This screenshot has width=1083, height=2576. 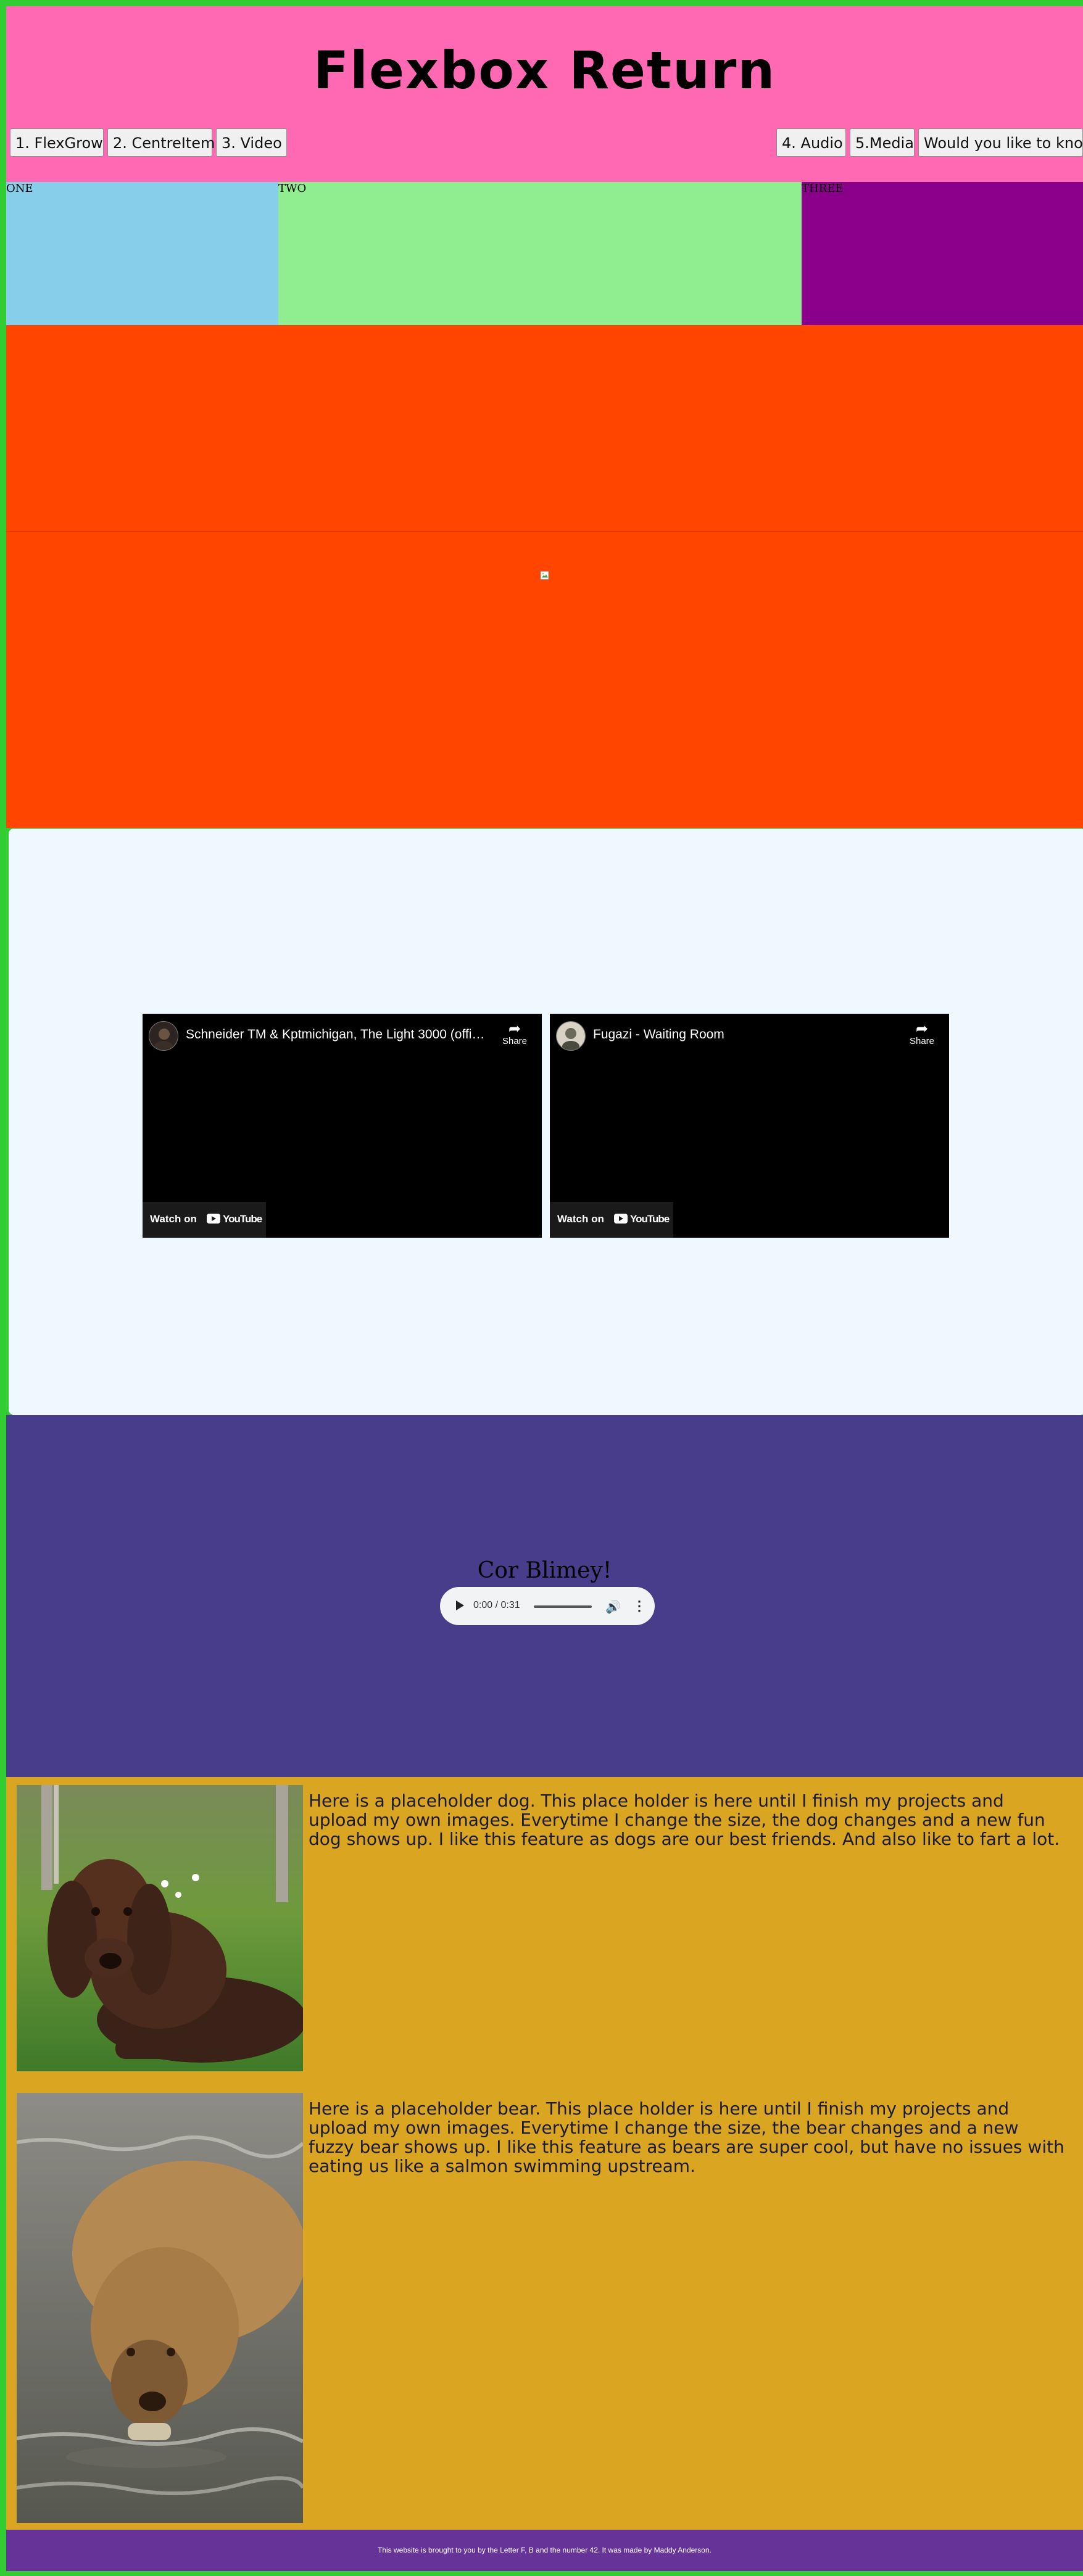 I want to click on audio-player: 0:00 / 0:31 🔊 ⋮, so click(x=548, y=1606).